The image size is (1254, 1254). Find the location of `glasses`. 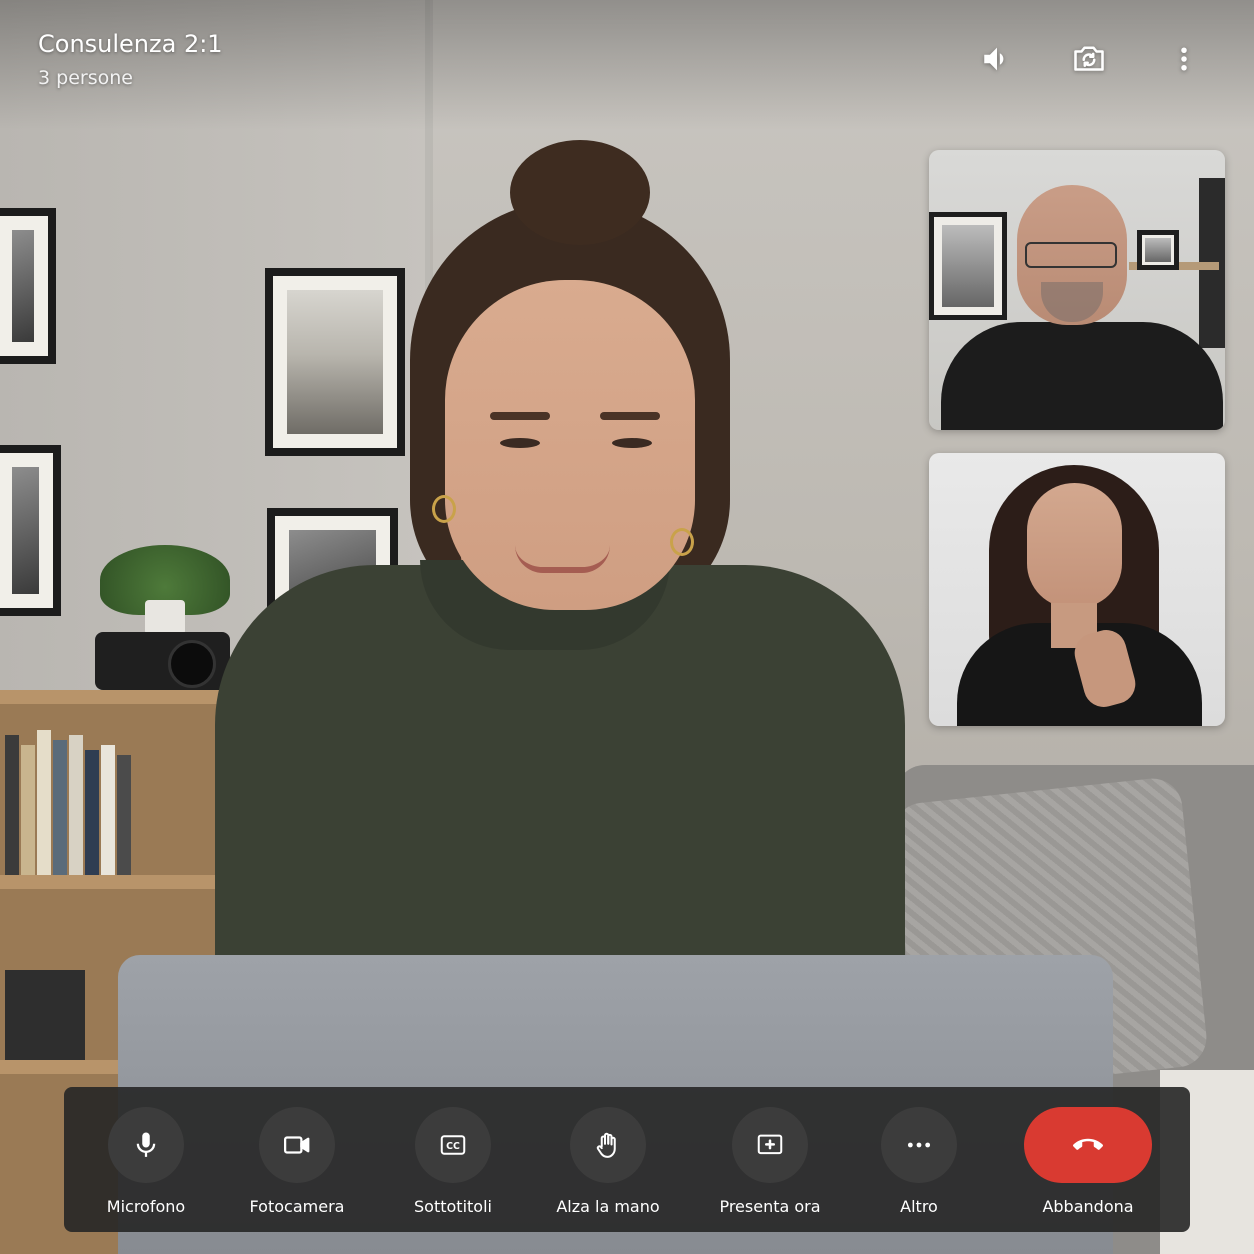

glasses is located at coordinates (1071, 255).